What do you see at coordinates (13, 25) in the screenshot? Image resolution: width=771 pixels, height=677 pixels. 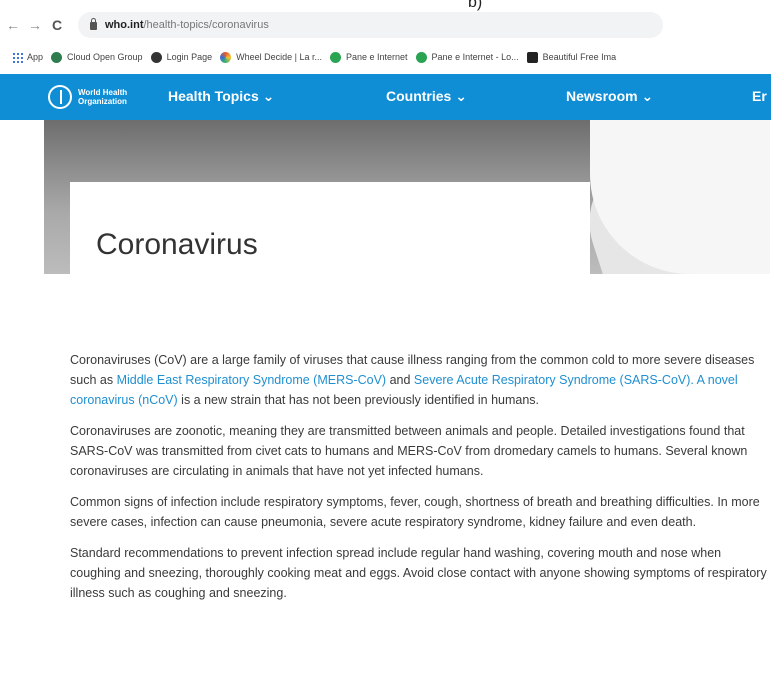 I see `back-arrow-icon: ←` at bounding box center [13, 25].